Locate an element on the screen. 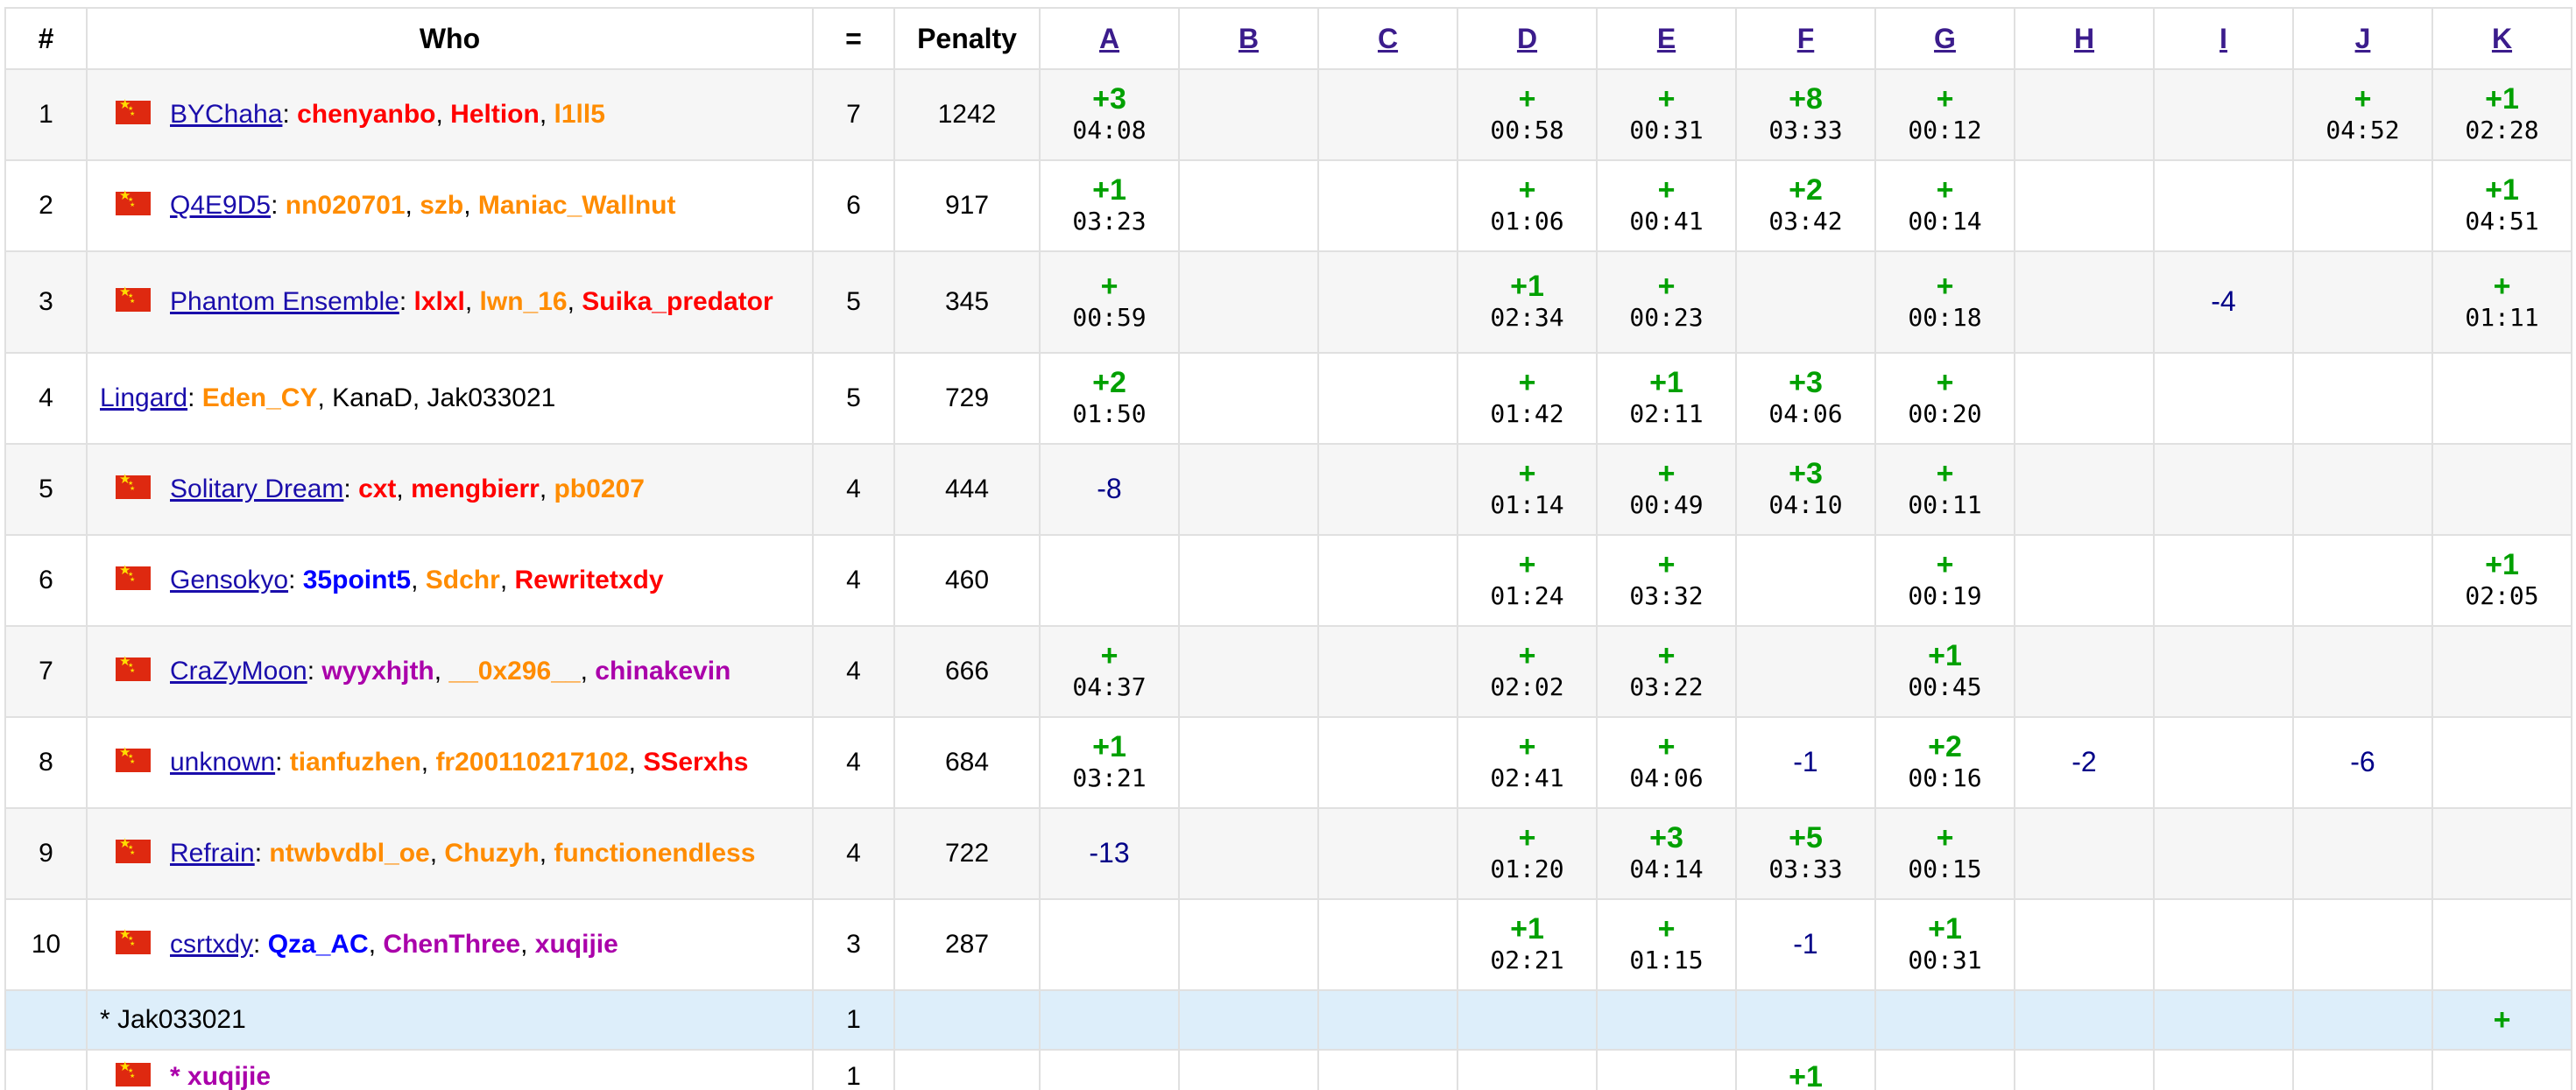 The height and width of the screenshot is (1090, 2576). result-cell: +3 04:10 is located at coordinates (1806, 489).